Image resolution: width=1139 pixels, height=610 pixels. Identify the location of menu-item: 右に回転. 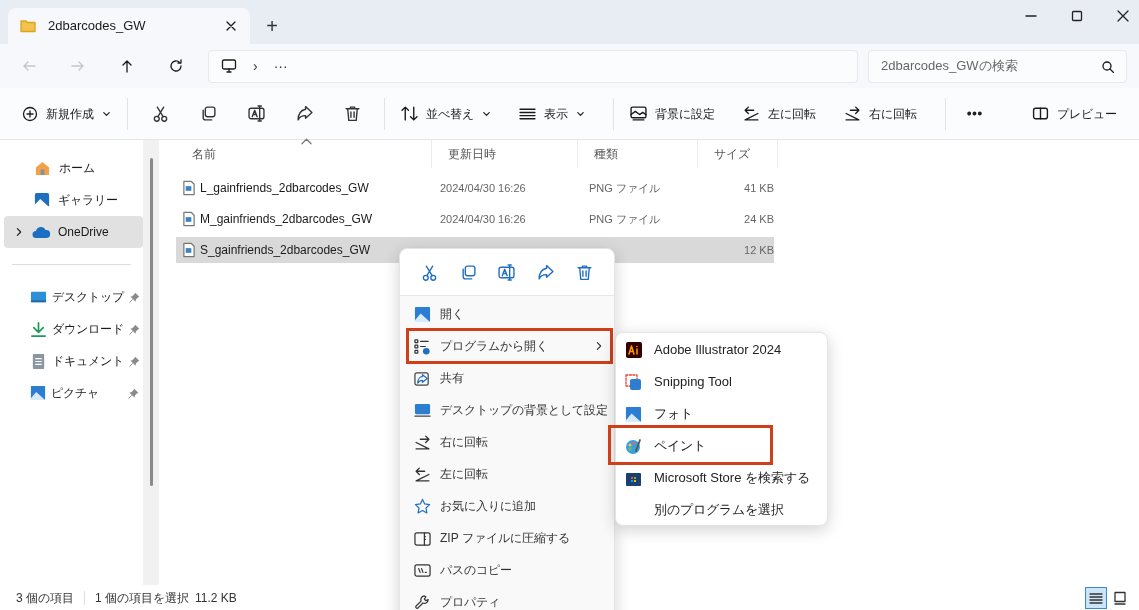
(509, 442).